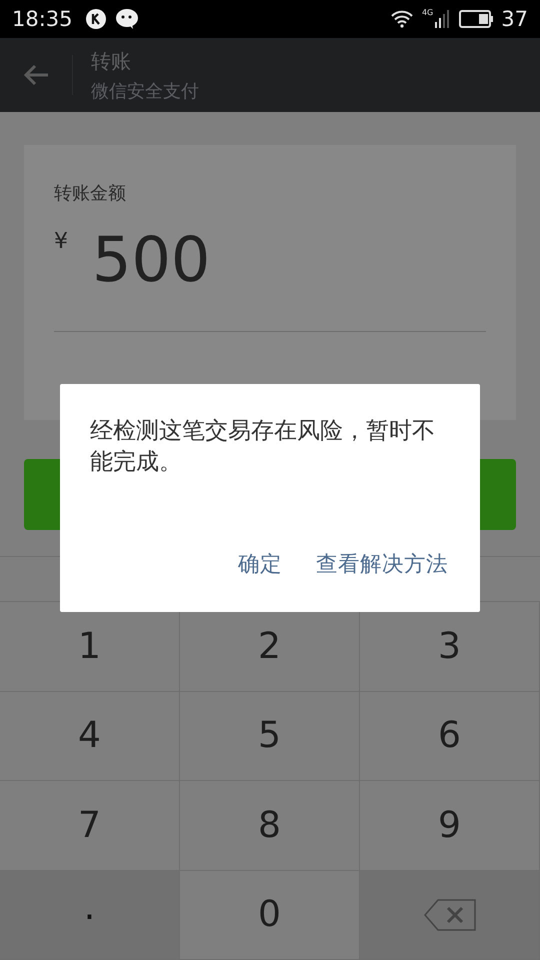  Describe the element at coordinates (90, 915) in the screenshot. I see `keypad-key: .` at that location.